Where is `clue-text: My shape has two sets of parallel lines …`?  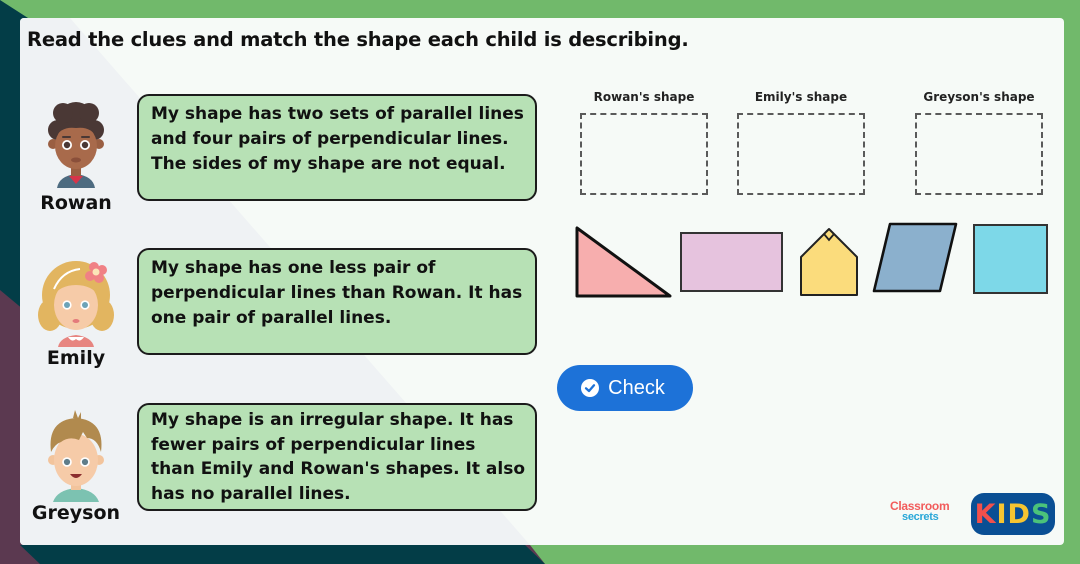
clue-text: My shape has two sets of parallel lines … is located at coordinates (337, 139).